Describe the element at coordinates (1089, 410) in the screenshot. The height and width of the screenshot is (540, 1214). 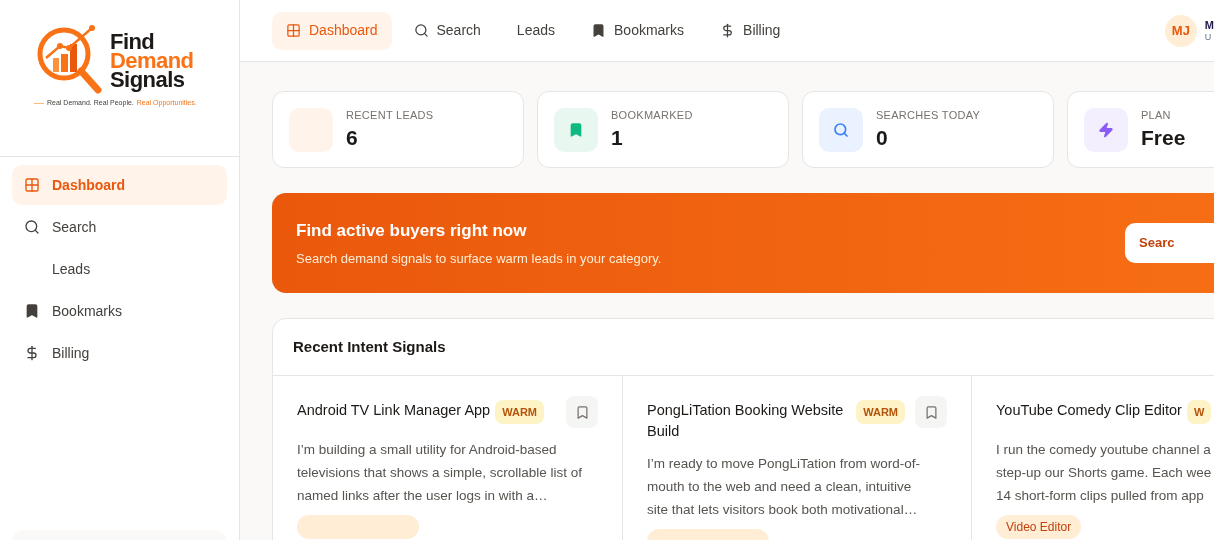
I see `signal-title: YouTube Comedy Clip Editor` at that location.